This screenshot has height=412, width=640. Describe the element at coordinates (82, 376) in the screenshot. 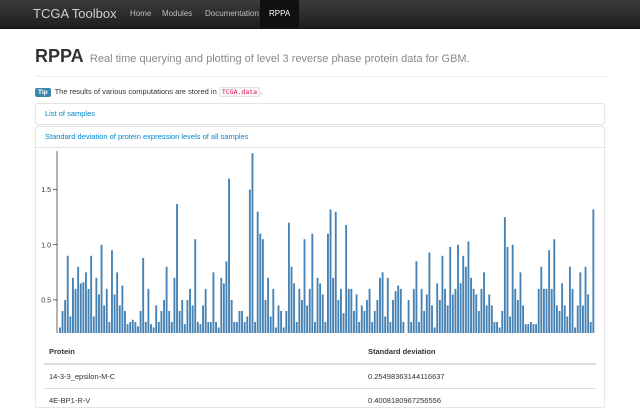

I see `cell-protein: 14-3-3_epsilon-M-C` at that location.